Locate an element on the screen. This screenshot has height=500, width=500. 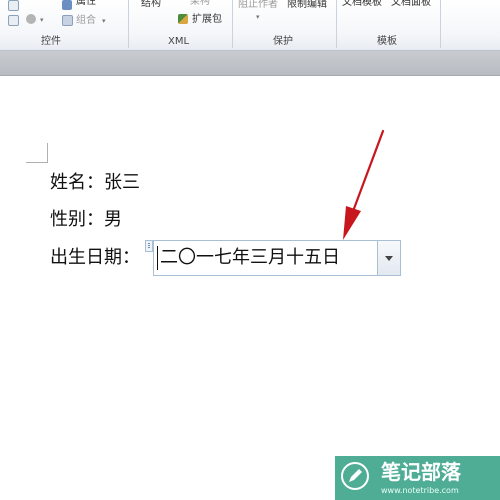
watermark-logo: 笔记部落 www.notetribe.com is located at coordinates (417, 478).